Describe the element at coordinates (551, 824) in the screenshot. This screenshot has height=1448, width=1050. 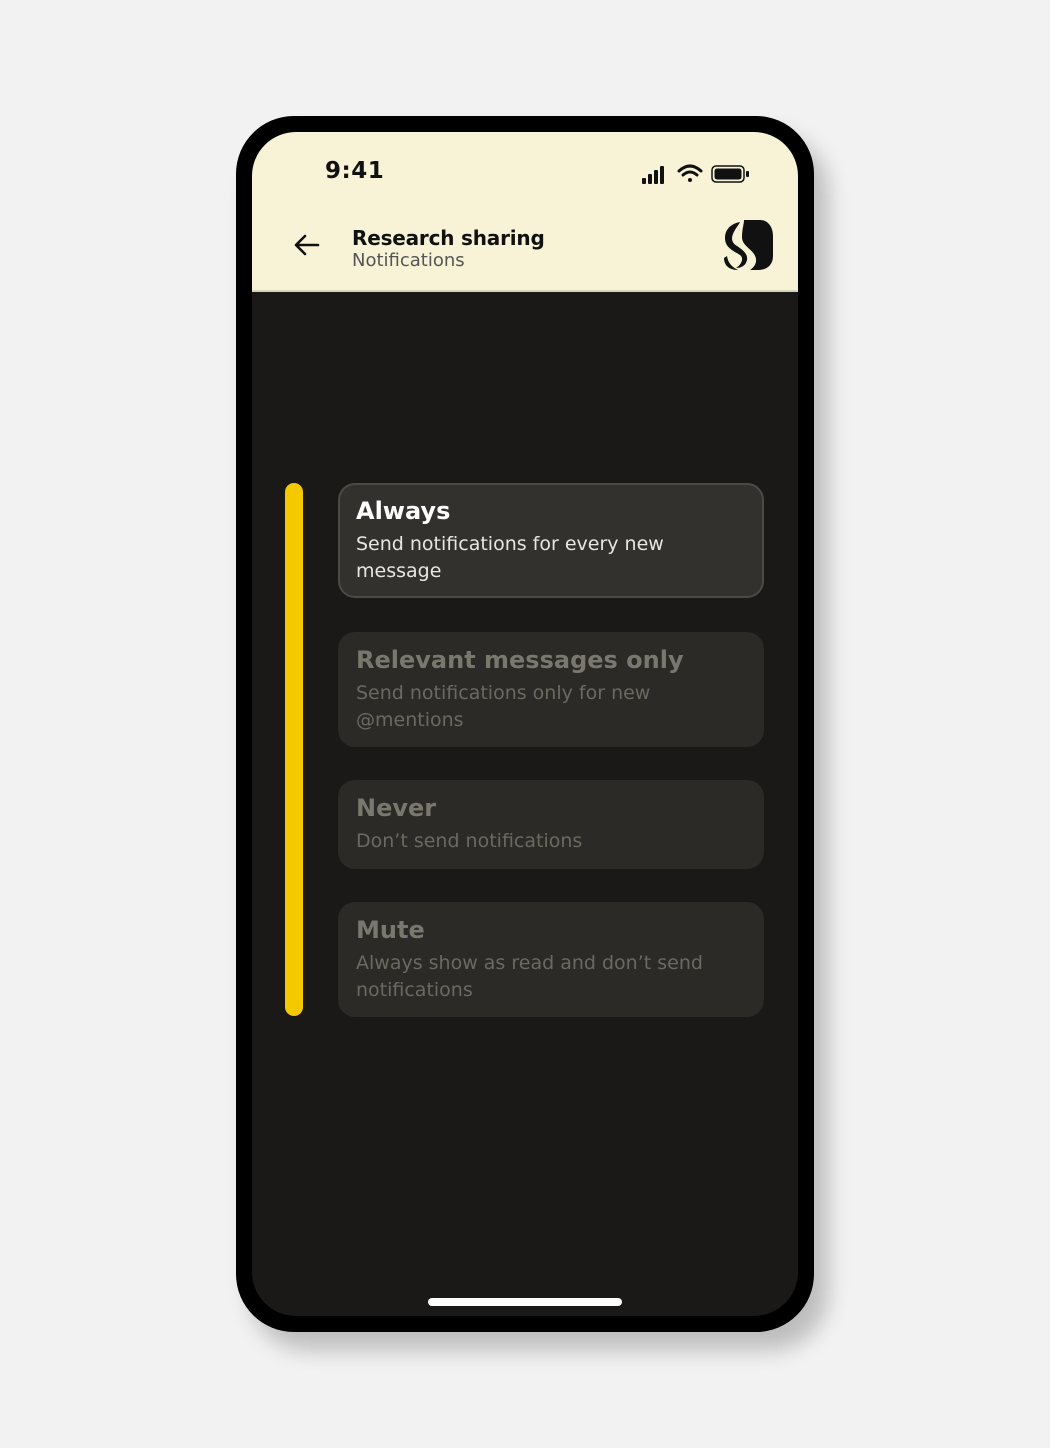
I see `option-never: Never Don’t send notifications` at that location.